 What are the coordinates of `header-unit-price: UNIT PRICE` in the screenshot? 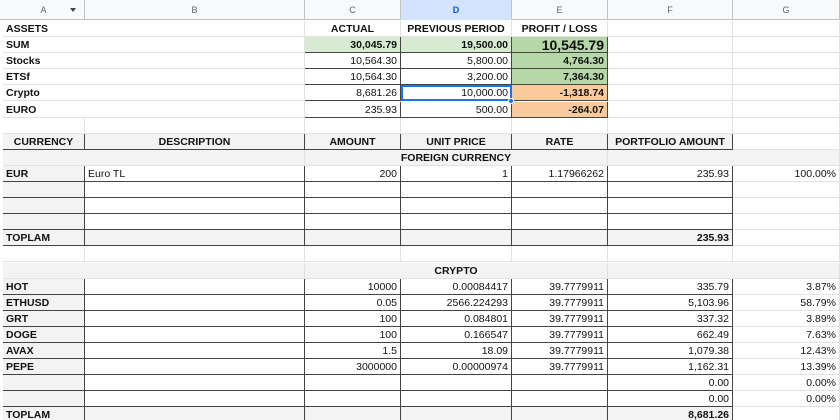 It's located at (456, 141).